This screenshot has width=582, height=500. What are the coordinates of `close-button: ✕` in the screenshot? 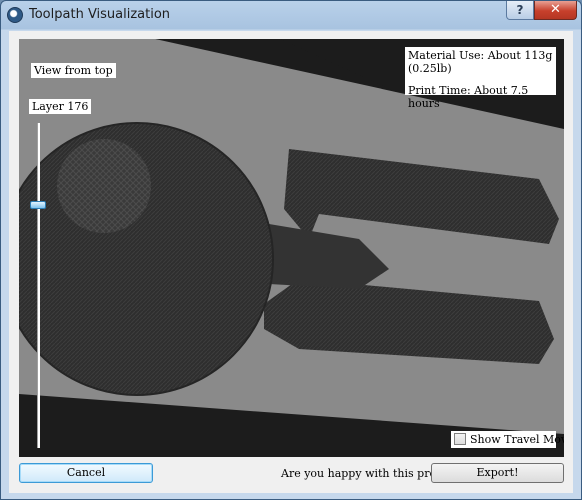 It's located at (555, 10).